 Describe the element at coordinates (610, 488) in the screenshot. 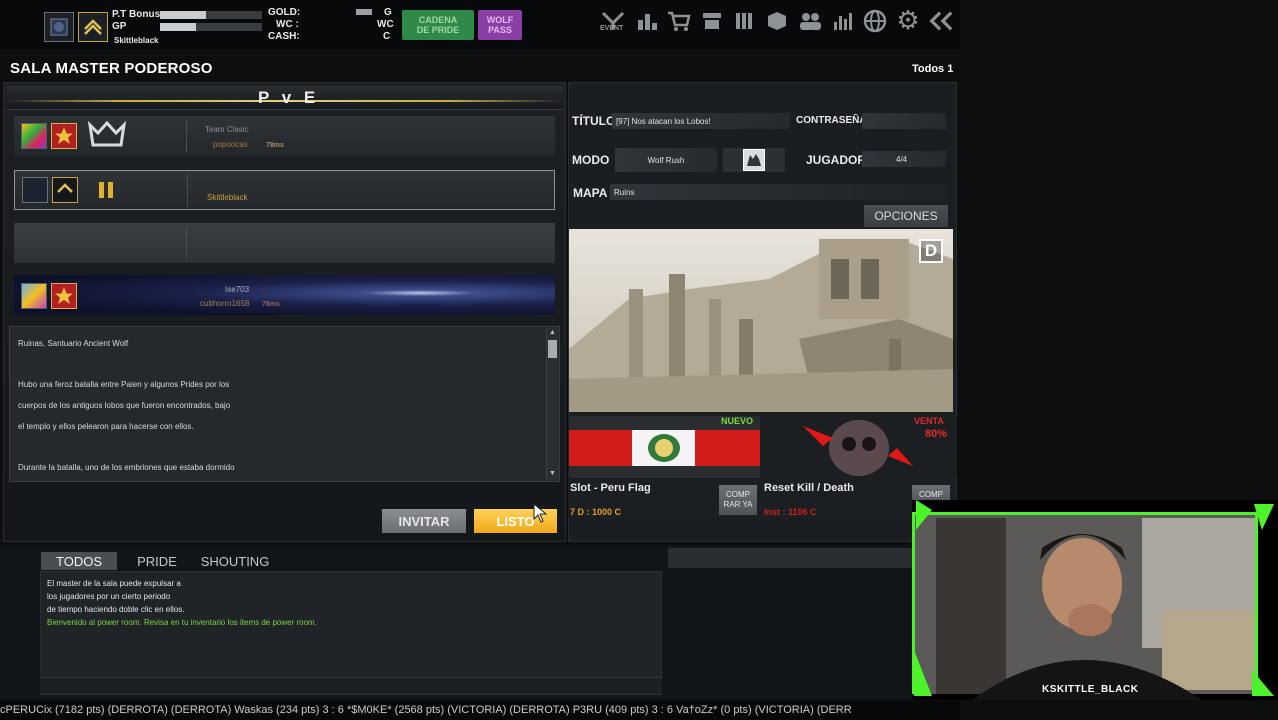

I see `shop-item-name: Slot - Peru Flag` at that location.